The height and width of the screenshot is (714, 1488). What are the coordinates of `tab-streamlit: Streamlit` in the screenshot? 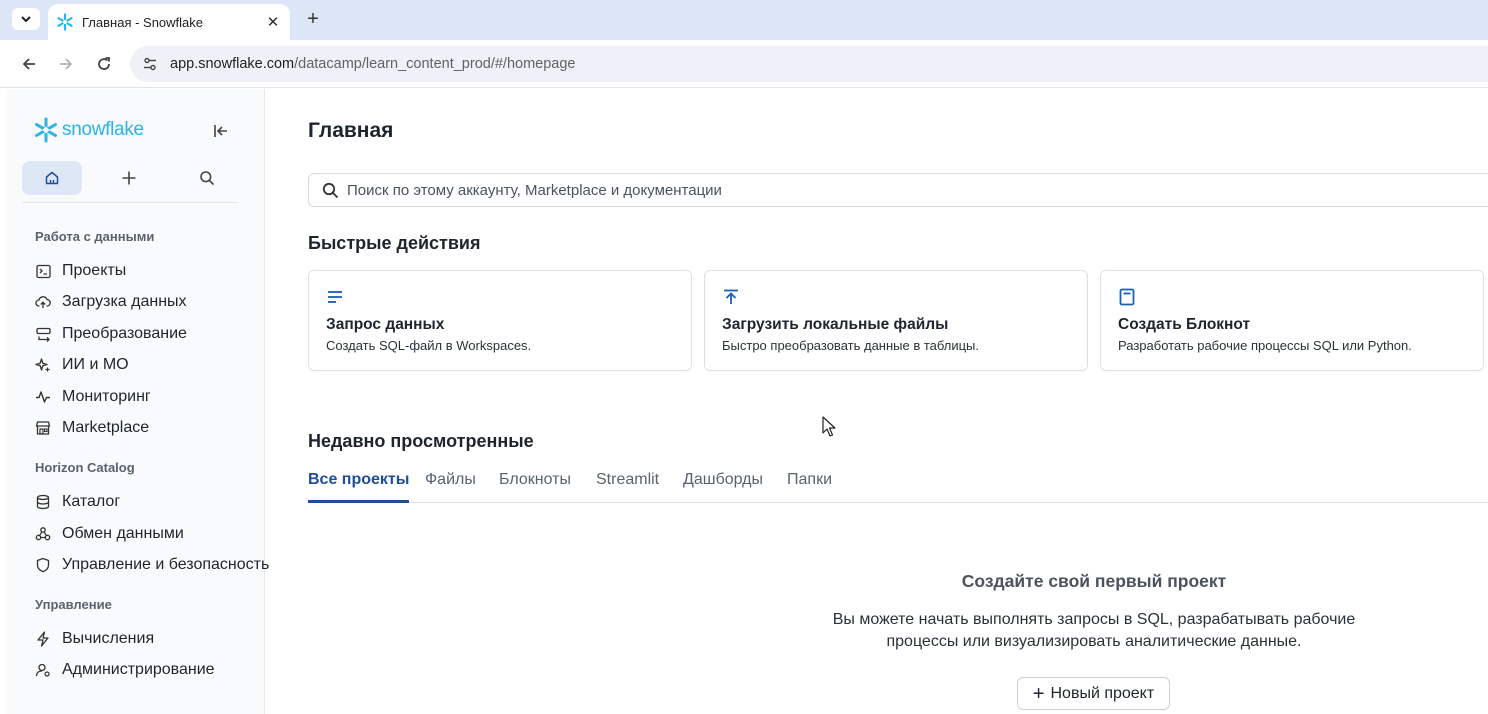 It's located at (627, 487).